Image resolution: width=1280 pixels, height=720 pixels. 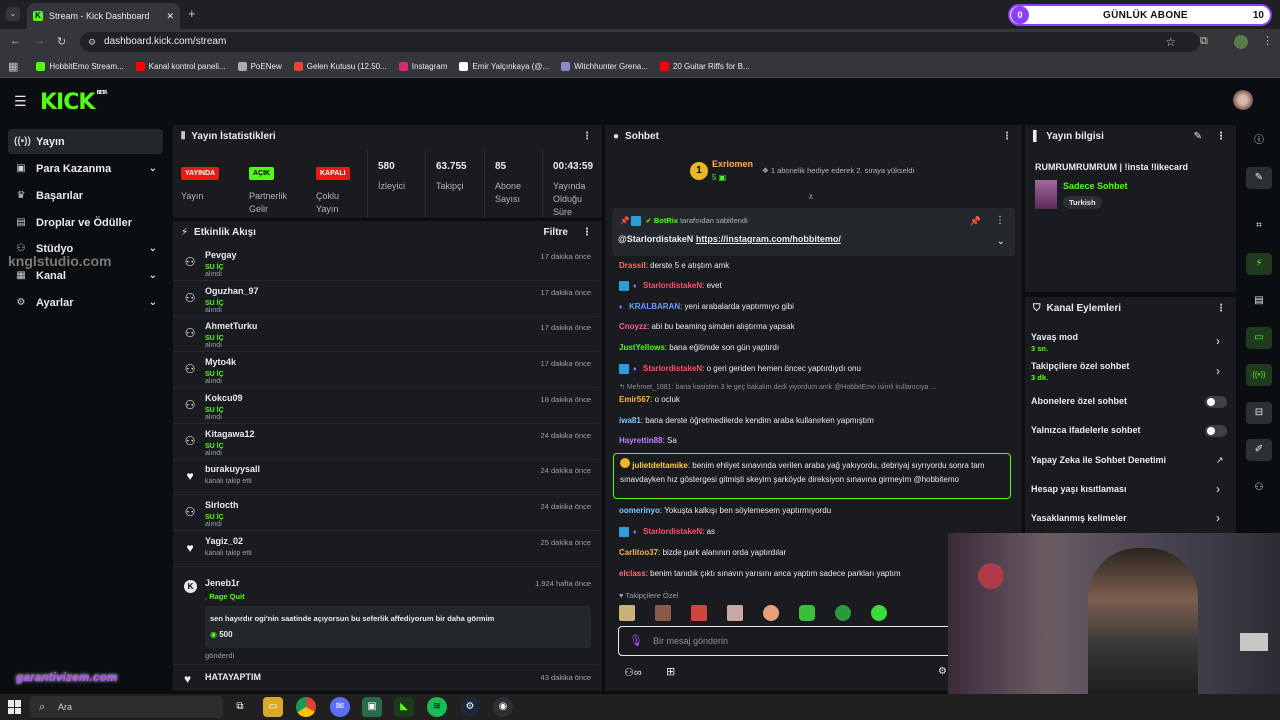 What do you see at coordinates (470, 707) in the screenshot?
I see `steam-icon: ⚙` at bounding box center [470, 707].